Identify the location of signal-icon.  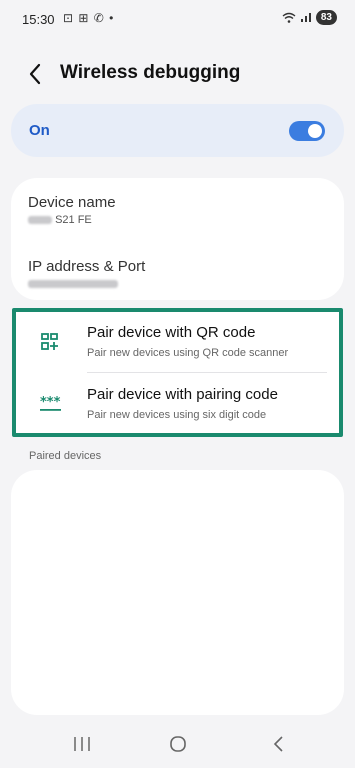
(305, 17).